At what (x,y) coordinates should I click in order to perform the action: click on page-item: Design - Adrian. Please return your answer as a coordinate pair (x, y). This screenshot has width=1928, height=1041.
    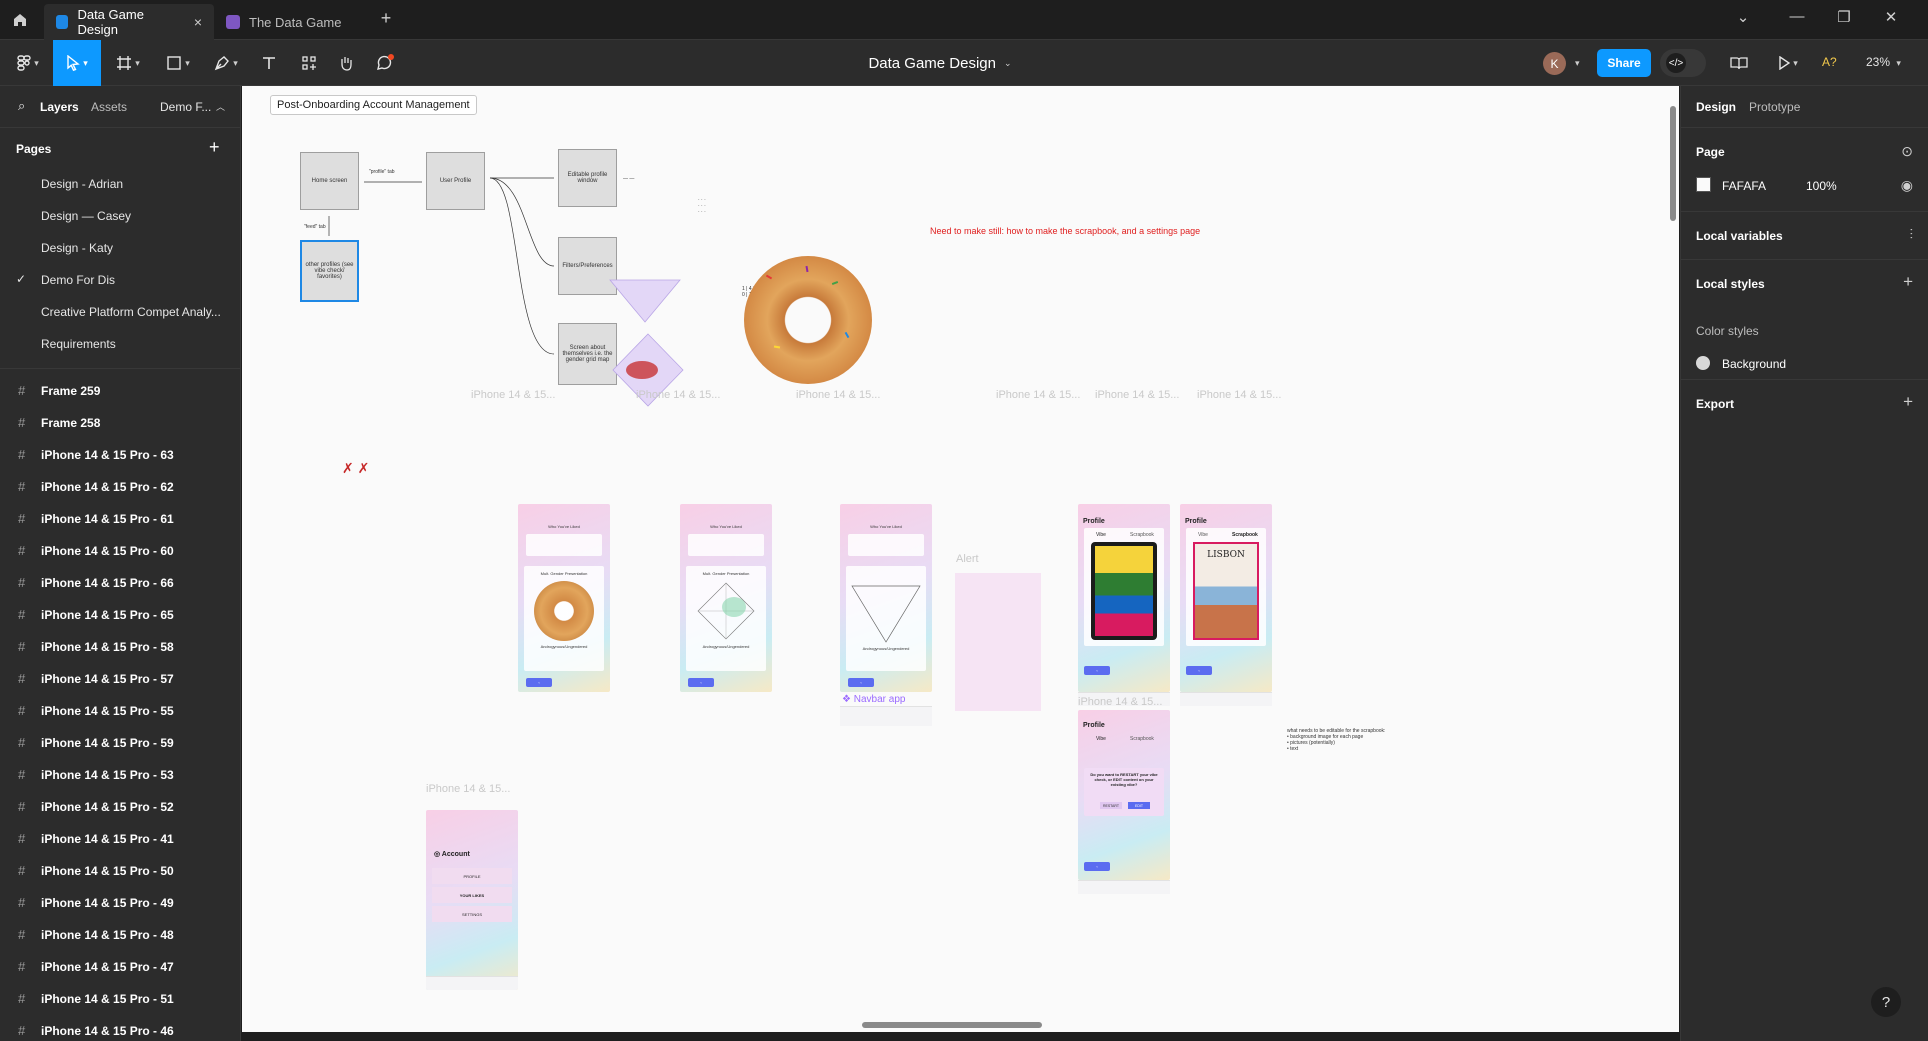
    Looking at the image, I should click on (120, 184).